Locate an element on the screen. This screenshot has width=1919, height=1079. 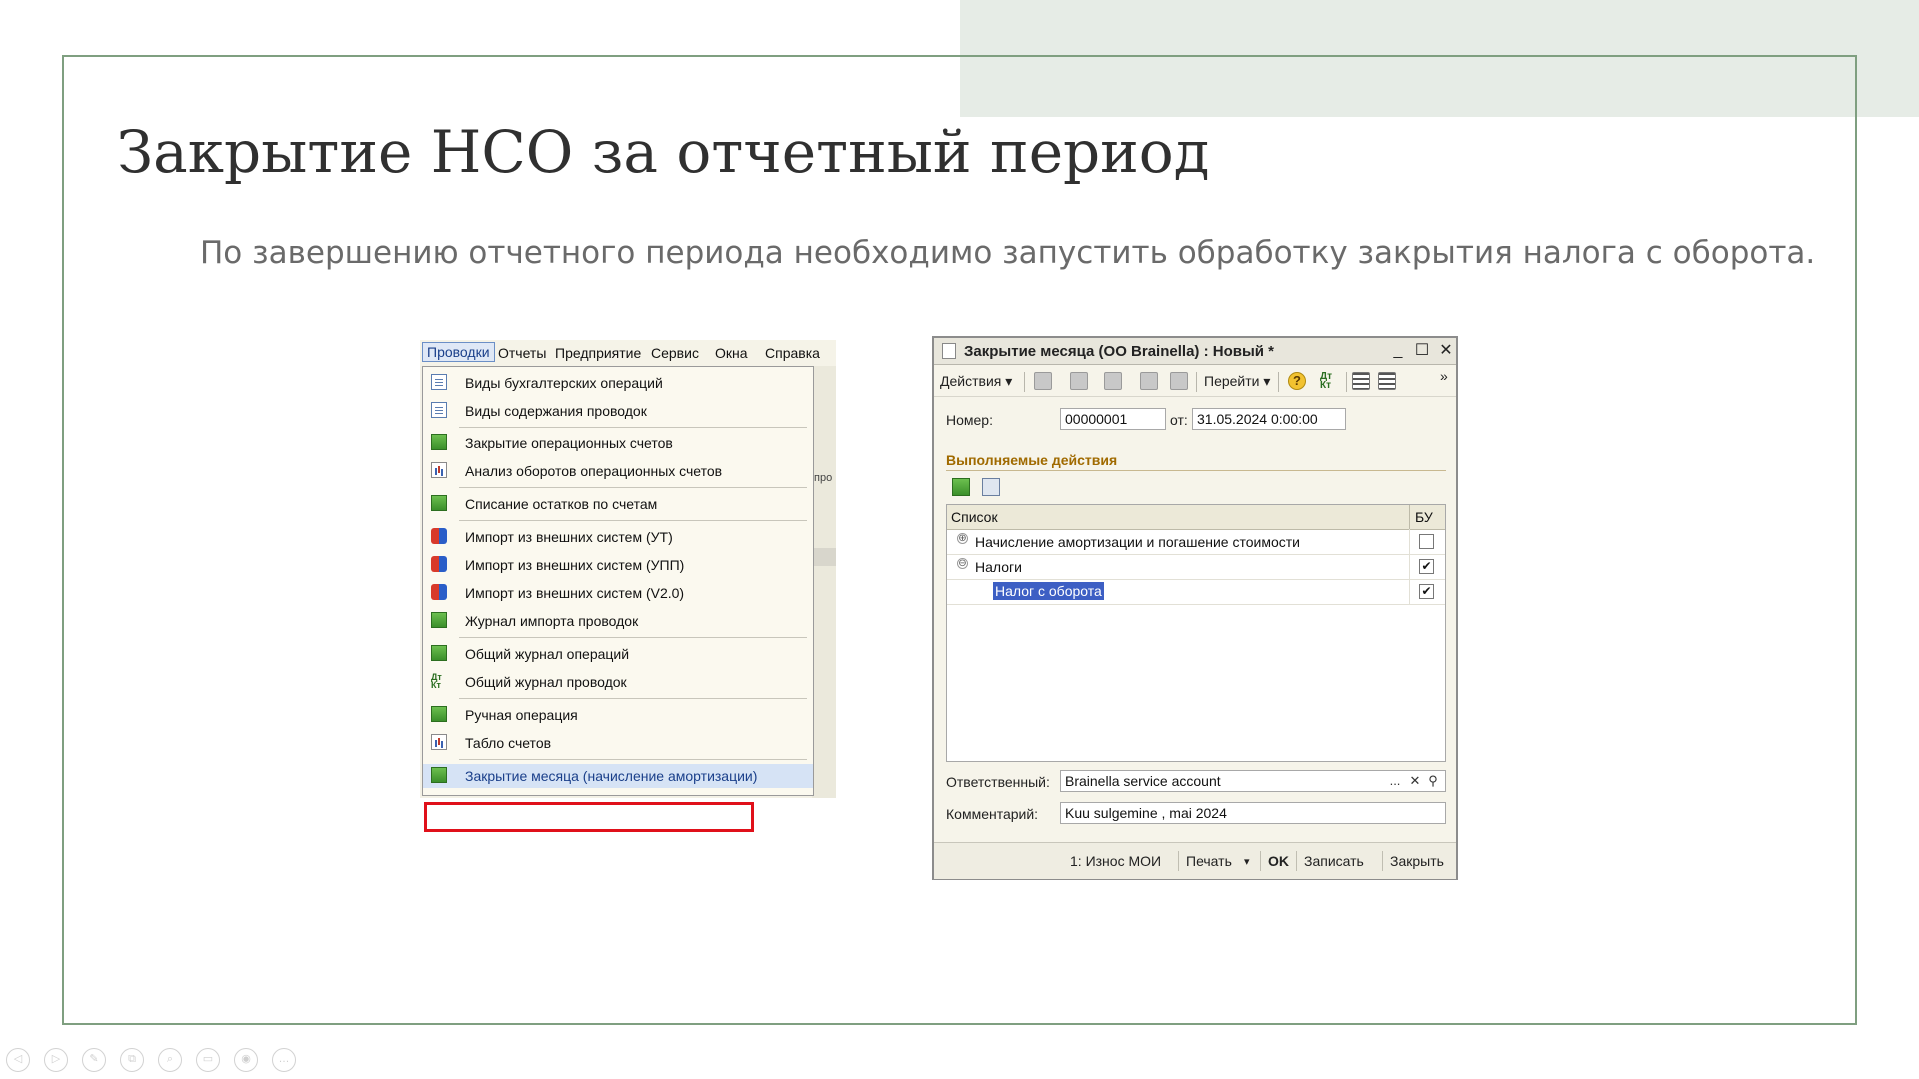
slides-grid-icon: ⧉ is located at coordinates (132, 1060).